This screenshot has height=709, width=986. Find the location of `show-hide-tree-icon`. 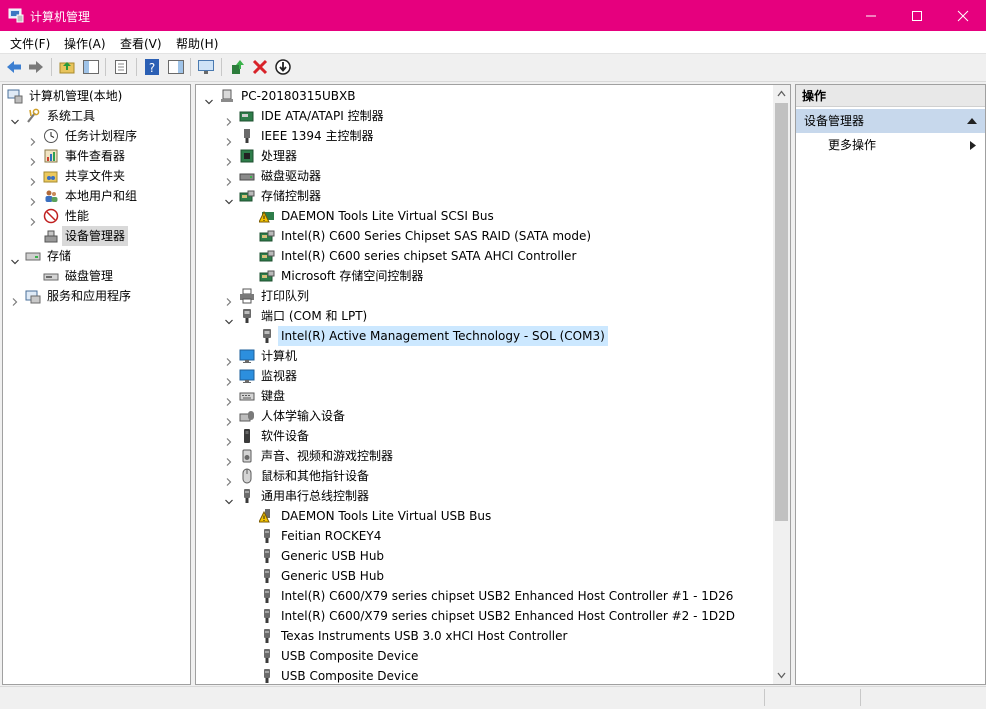

show-hide-tree-icon is located at coordinates (91, 67).